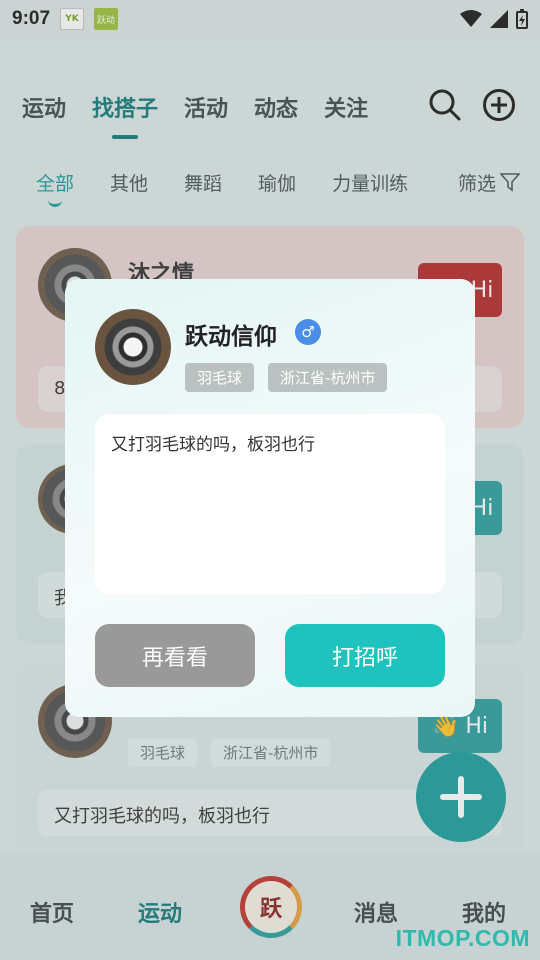 The width and height of the screenshot is (540, 960). Describe the element at coordinates (175, 655) in the screenshot. I see `maybe-later-button: 再看看` at that location.